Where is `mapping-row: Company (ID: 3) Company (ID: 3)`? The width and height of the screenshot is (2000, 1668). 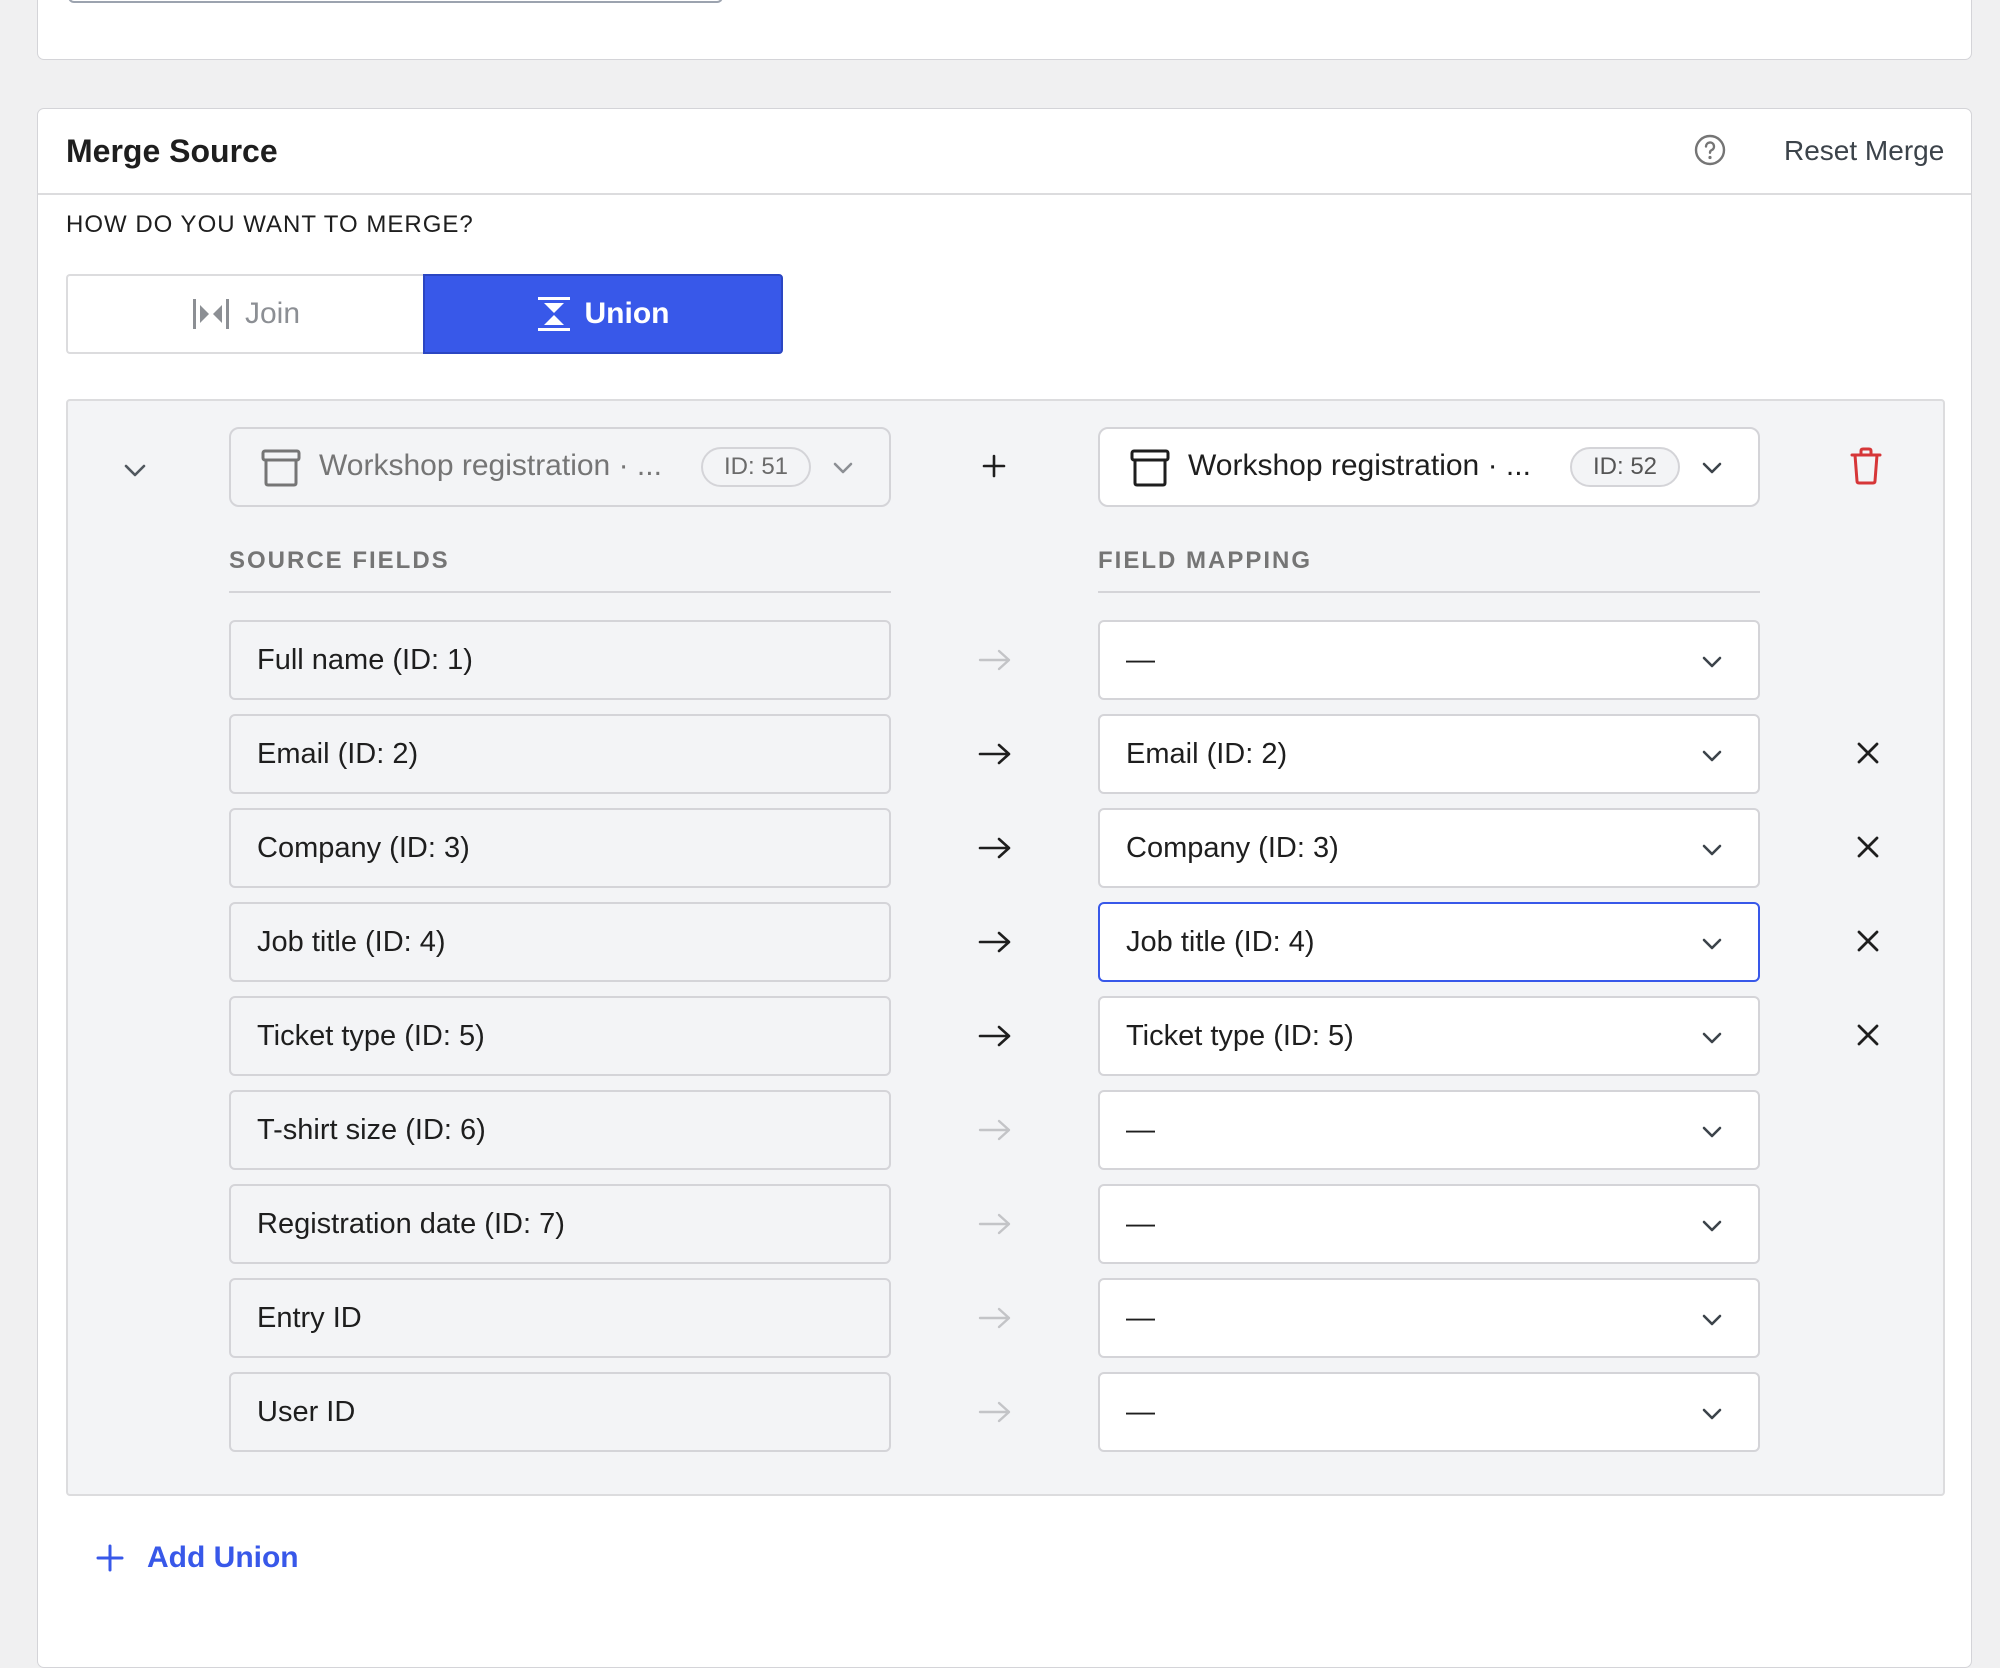
mapping-row: Company (ID: 3) Company (ID: 3) is located at coordinates (1005, 848).